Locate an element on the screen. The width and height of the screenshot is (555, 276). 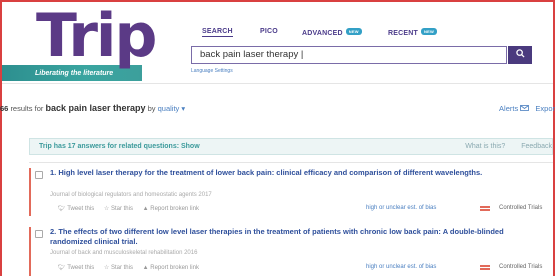
search-button is located at coordinates (520, 55).